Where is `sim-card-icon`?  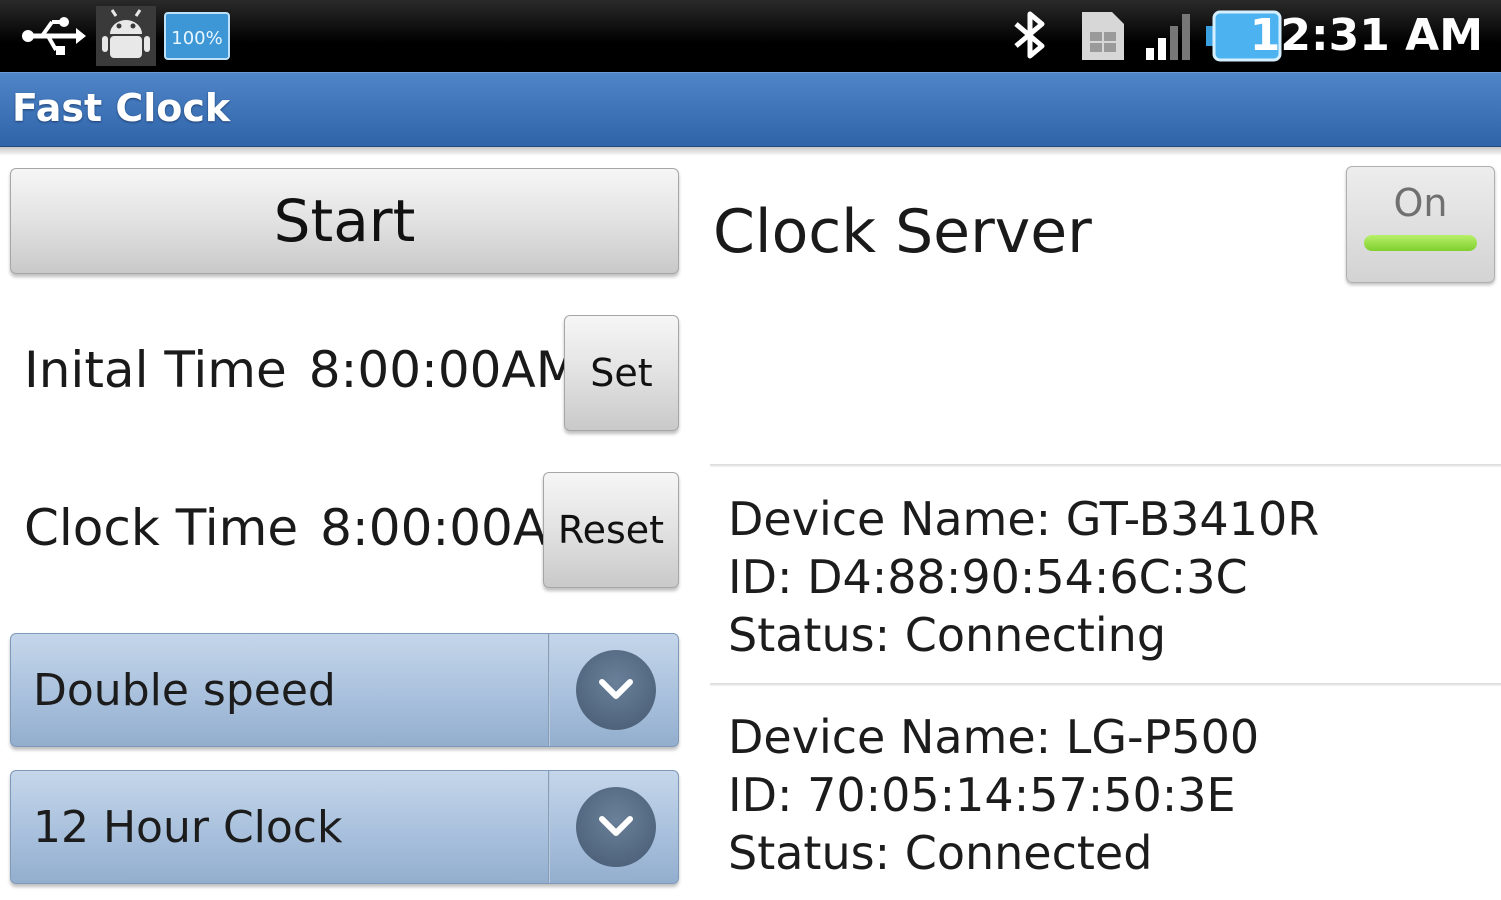
sim-card-icon is located at coordinates (1103, 38).